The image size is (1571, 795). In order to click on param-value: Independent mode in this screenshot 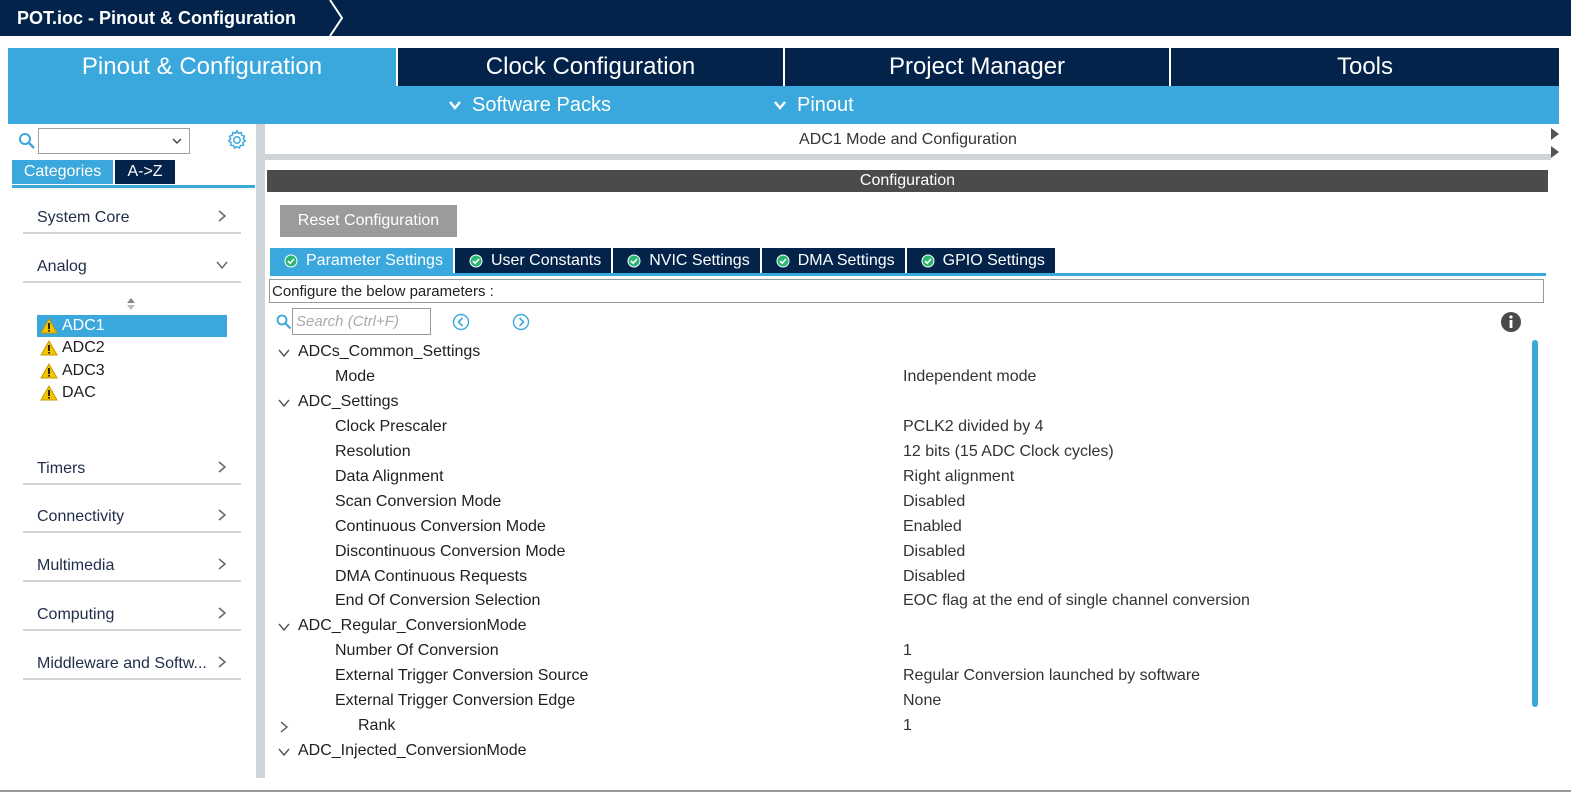, I will do `click(969, 377)`.